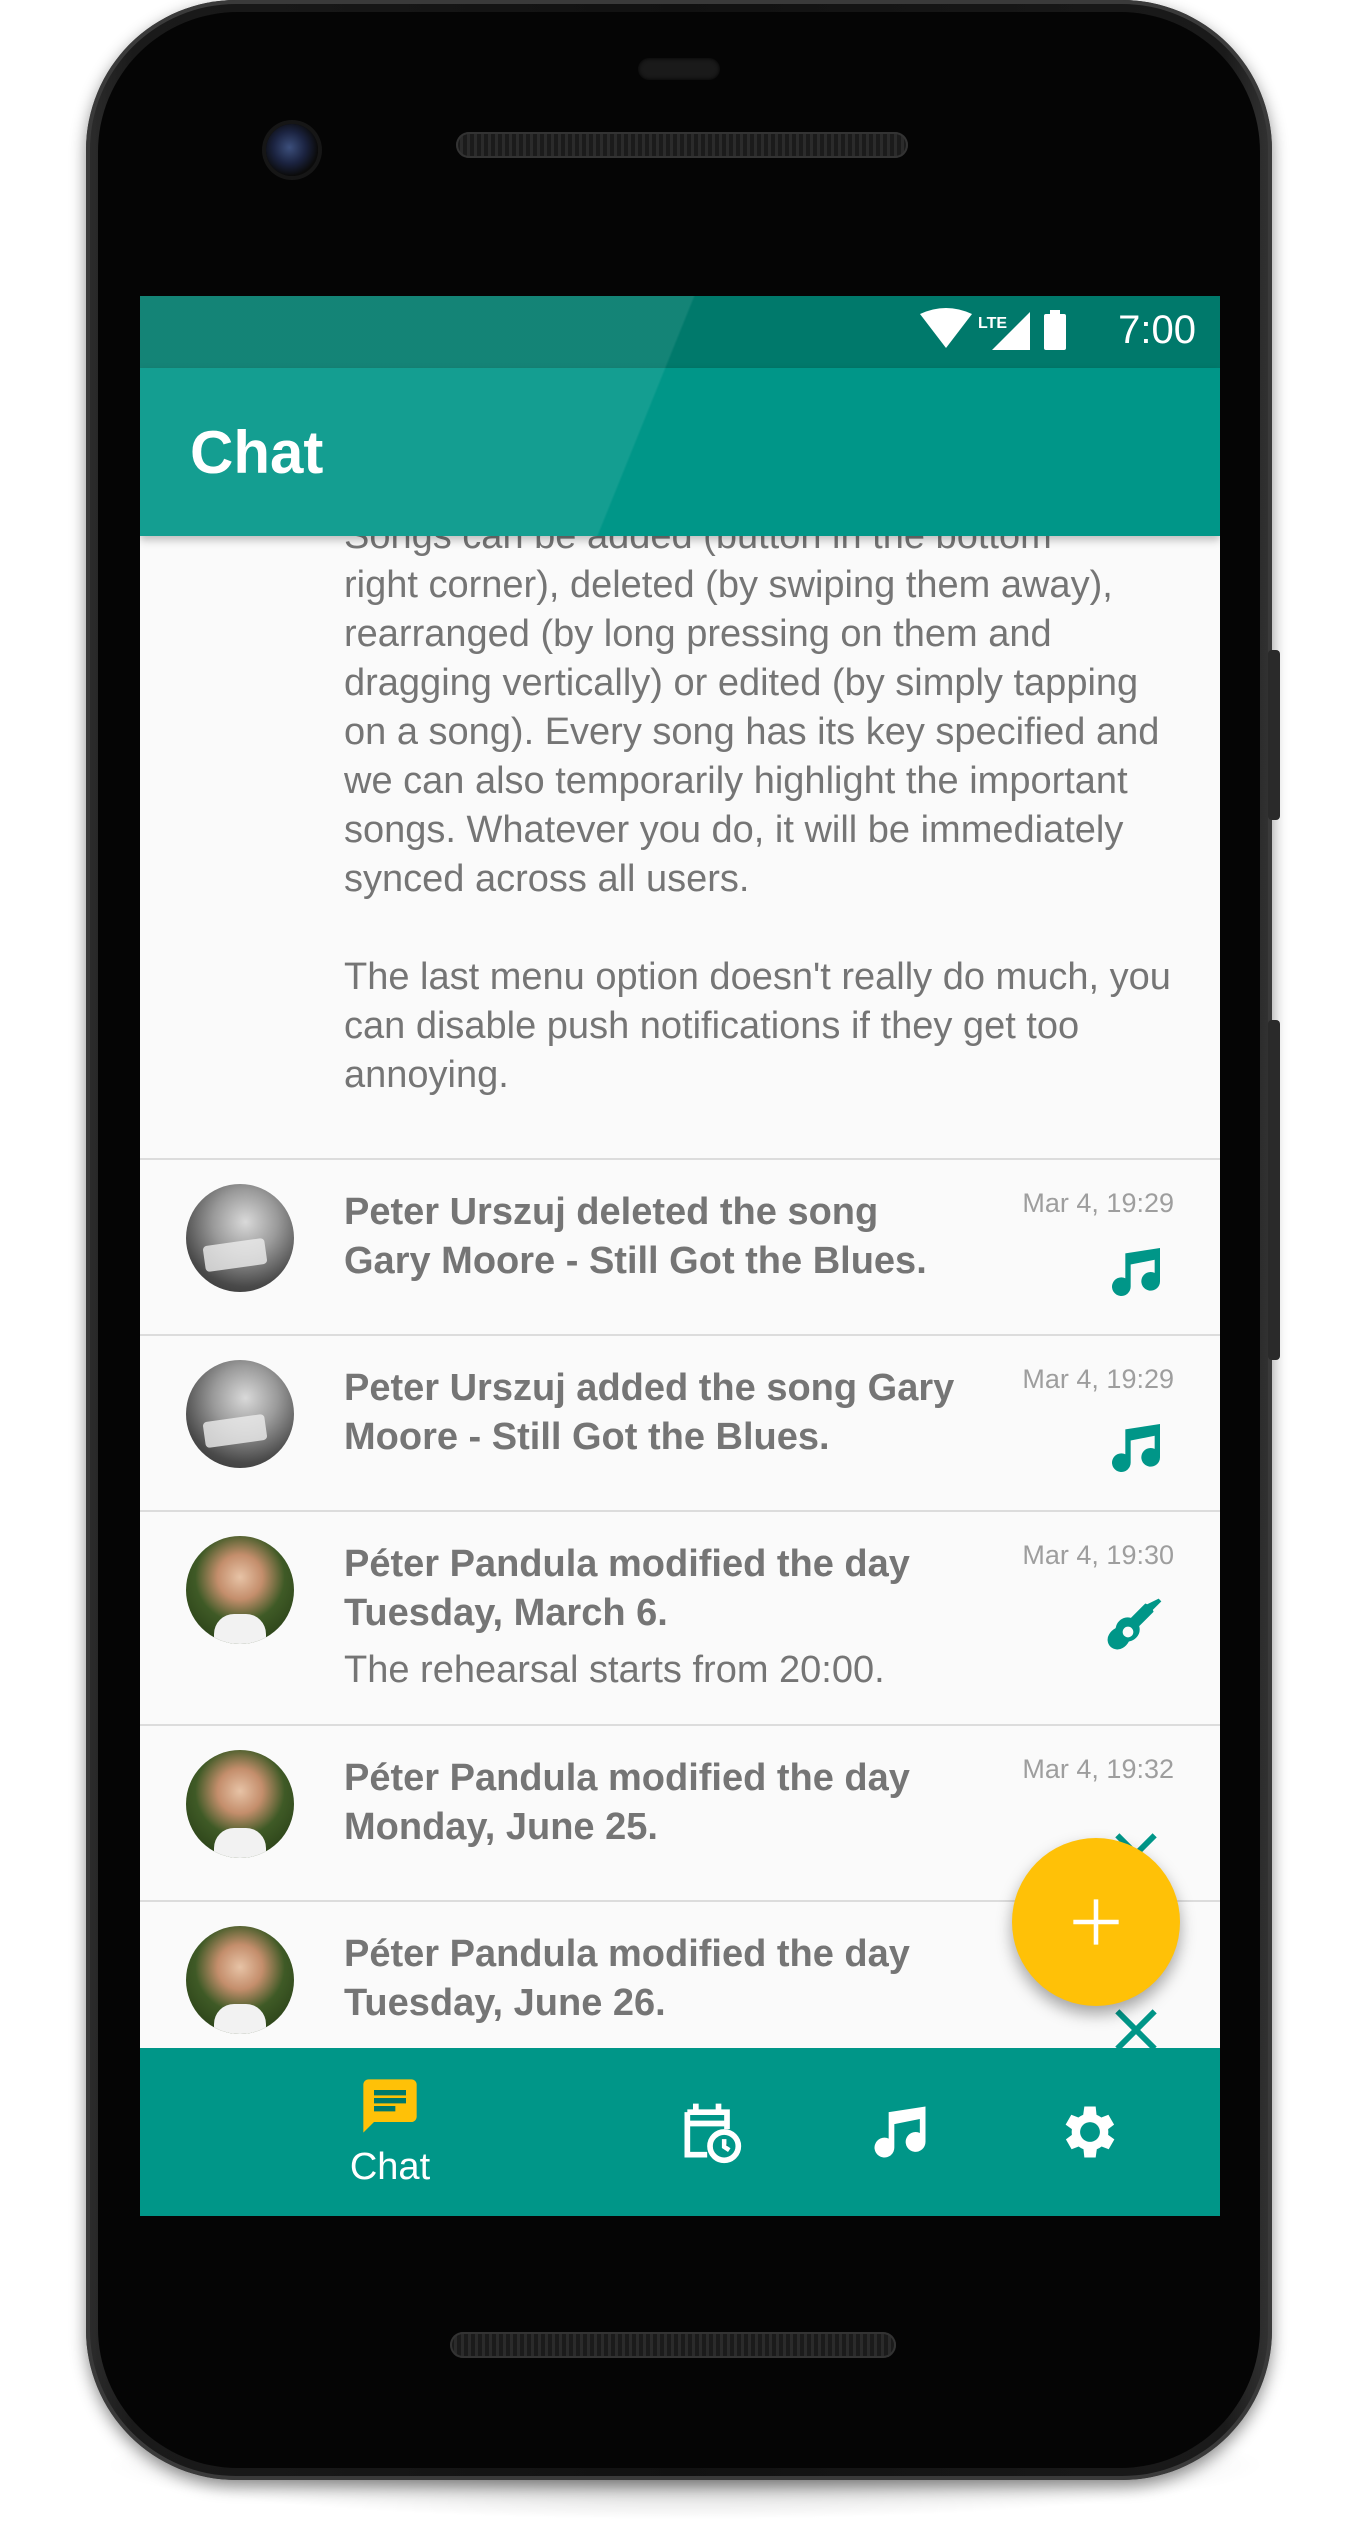  What do you see at coordinates (680, 452) in the screenshot?
I see `app-bar: Chat` at bounding box center [680, 452].